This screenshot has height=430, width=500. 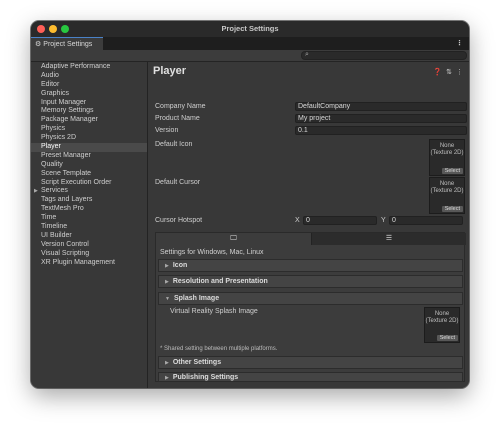 I want to click on sidebar-item-label: Audio, so click(x=50, y=75).